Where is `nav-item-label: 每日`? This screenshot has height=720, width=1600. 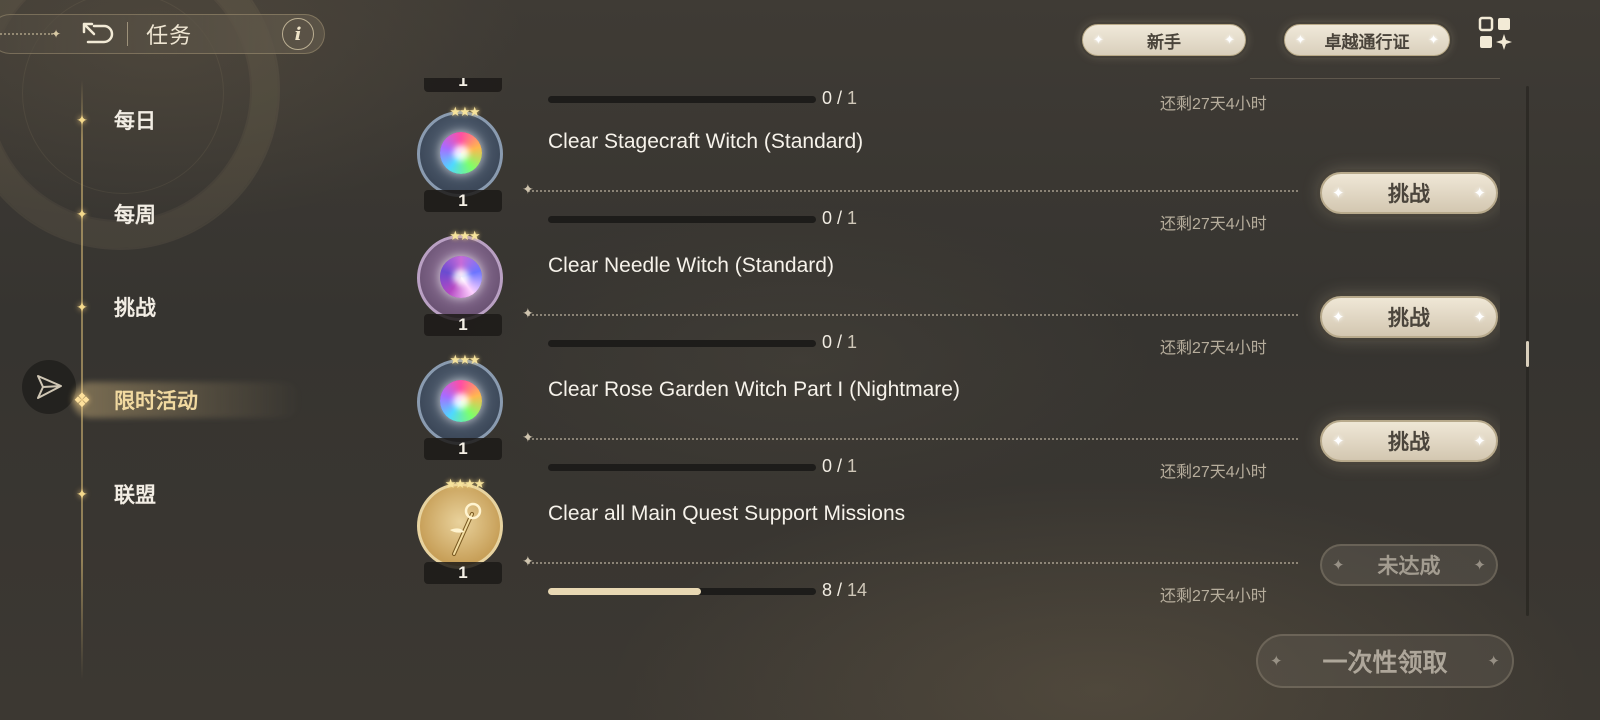 nav-item-label: 每日 is located at coordinates (135, 121).